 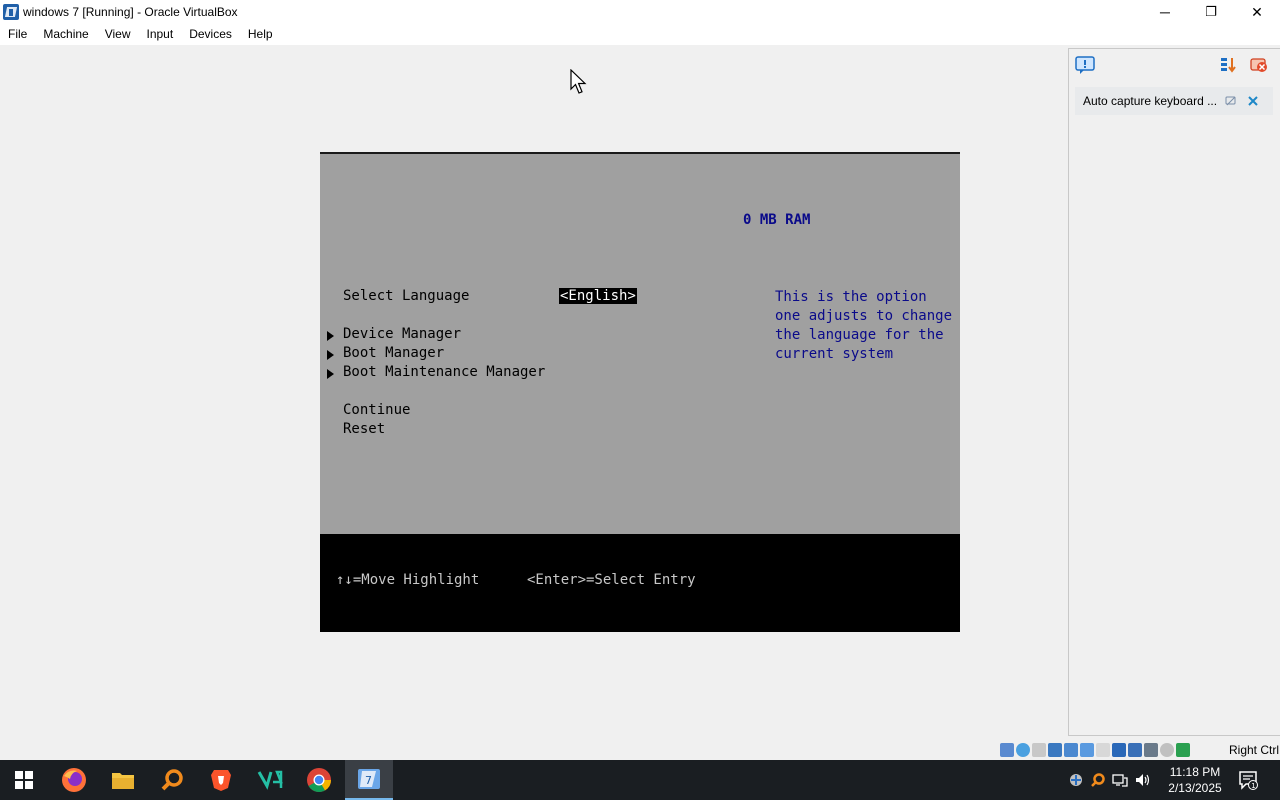 I want to click on help-line: This is the option, so click(x=851, y=297).